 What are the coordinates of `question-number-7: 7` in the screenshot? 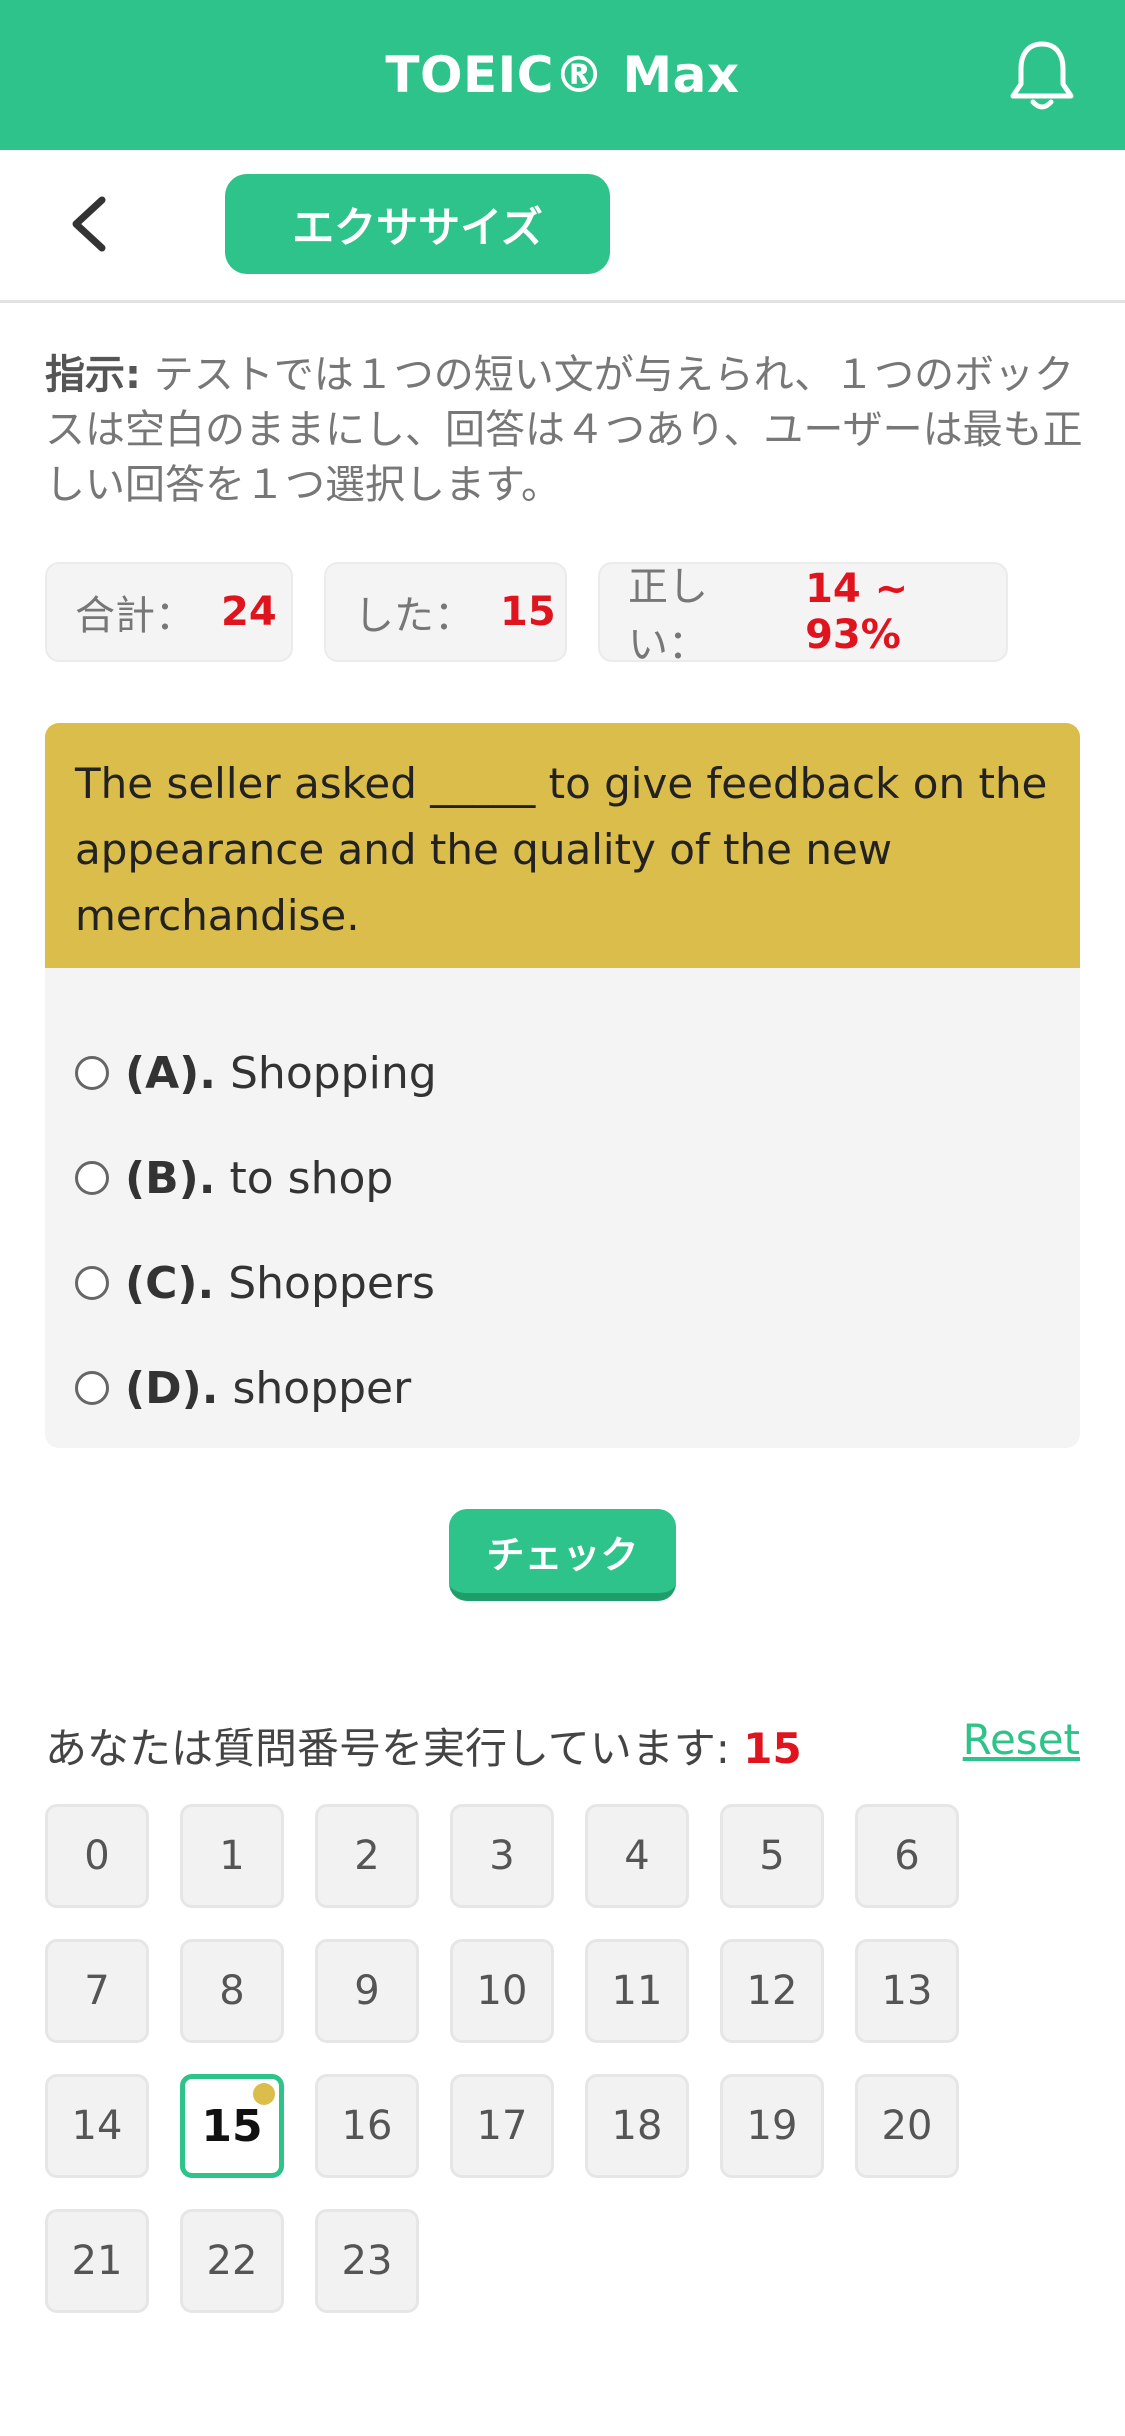 It's located at (97, 1991).